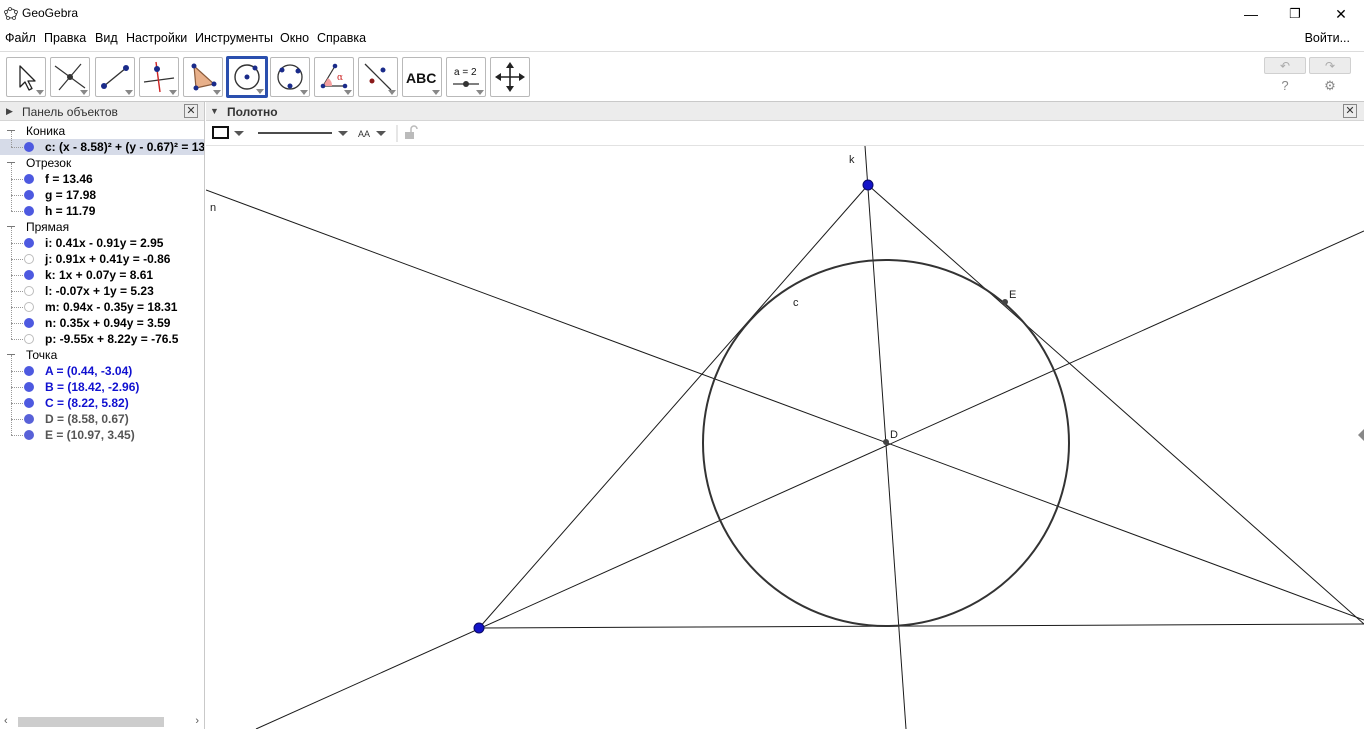 Image resolution: width=1364 pixels, height=729 pixels. Describe the element at coordinates (1330, 86) in the screenshot. I see `settings-gear-icon: ⚙` at that location.